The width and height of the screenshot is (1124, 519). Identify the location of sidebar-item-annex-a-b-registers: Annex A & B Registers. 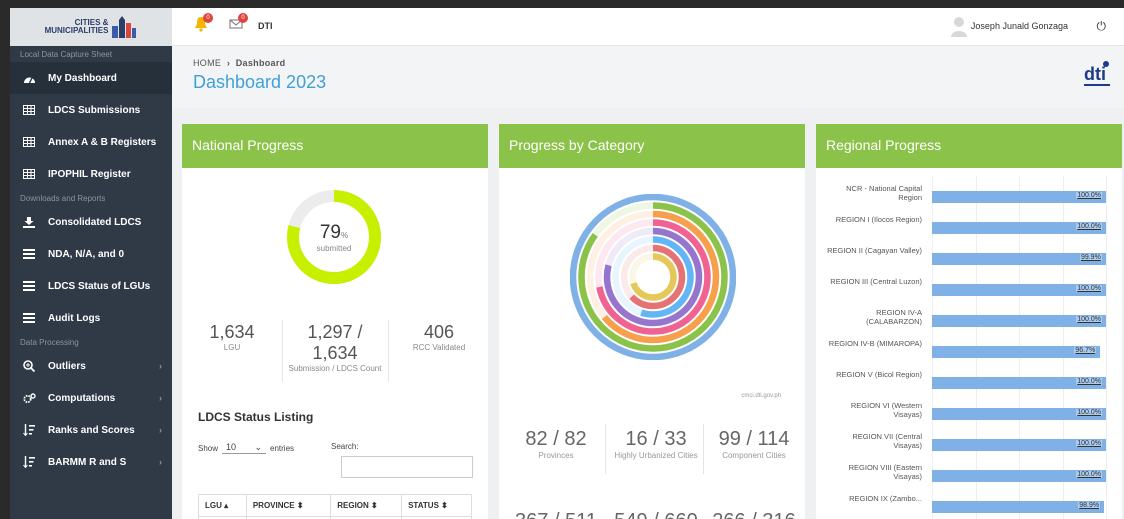
(91, 142).